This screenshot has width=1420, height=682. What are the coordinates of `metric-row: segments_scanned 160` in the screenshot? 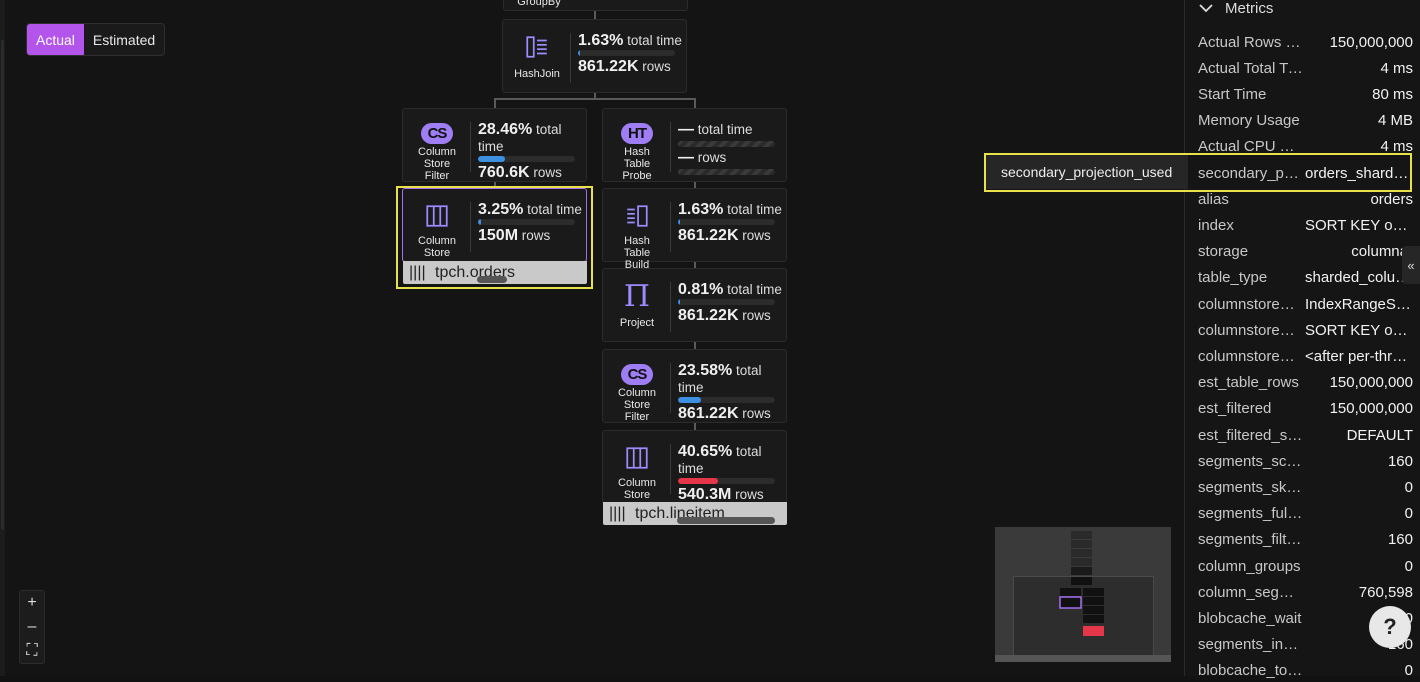 It's located at (1305, 461).